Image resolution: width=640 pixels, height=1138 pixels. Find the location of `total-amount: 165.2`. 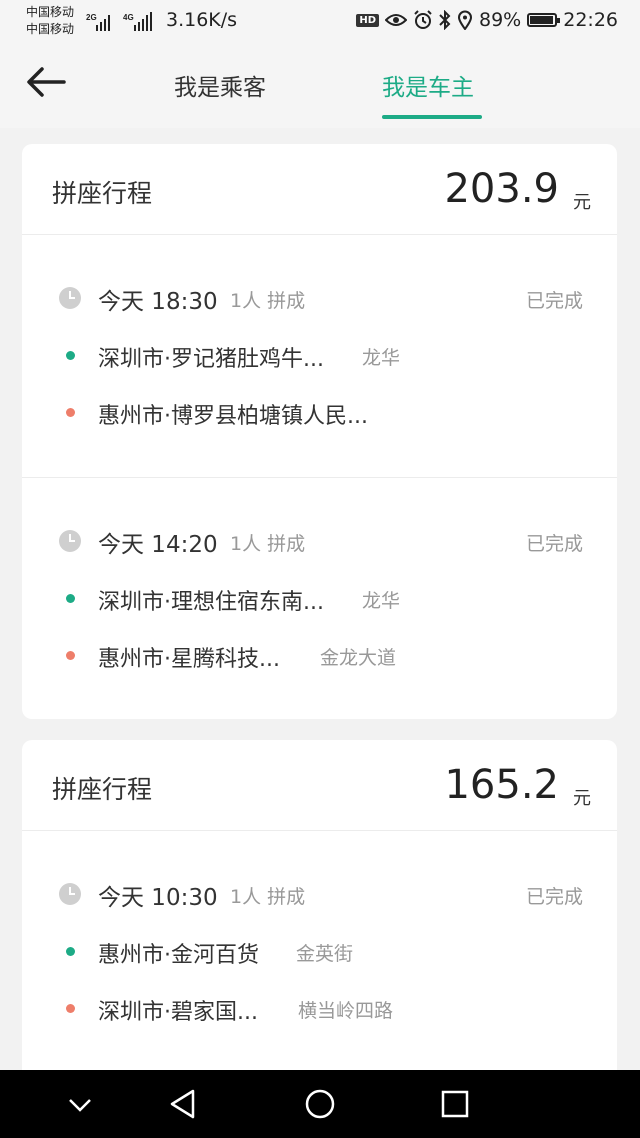

total-amount: 165.2 is located at coordinates (501, 785).